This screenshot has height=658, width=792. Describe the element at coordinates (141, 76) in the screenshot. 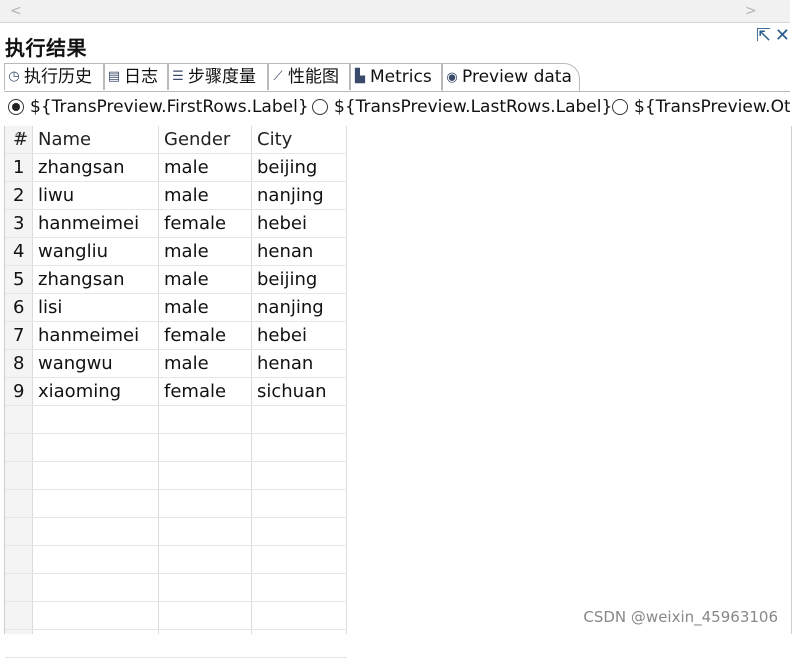

I see `tab-label: 日志` at that location.